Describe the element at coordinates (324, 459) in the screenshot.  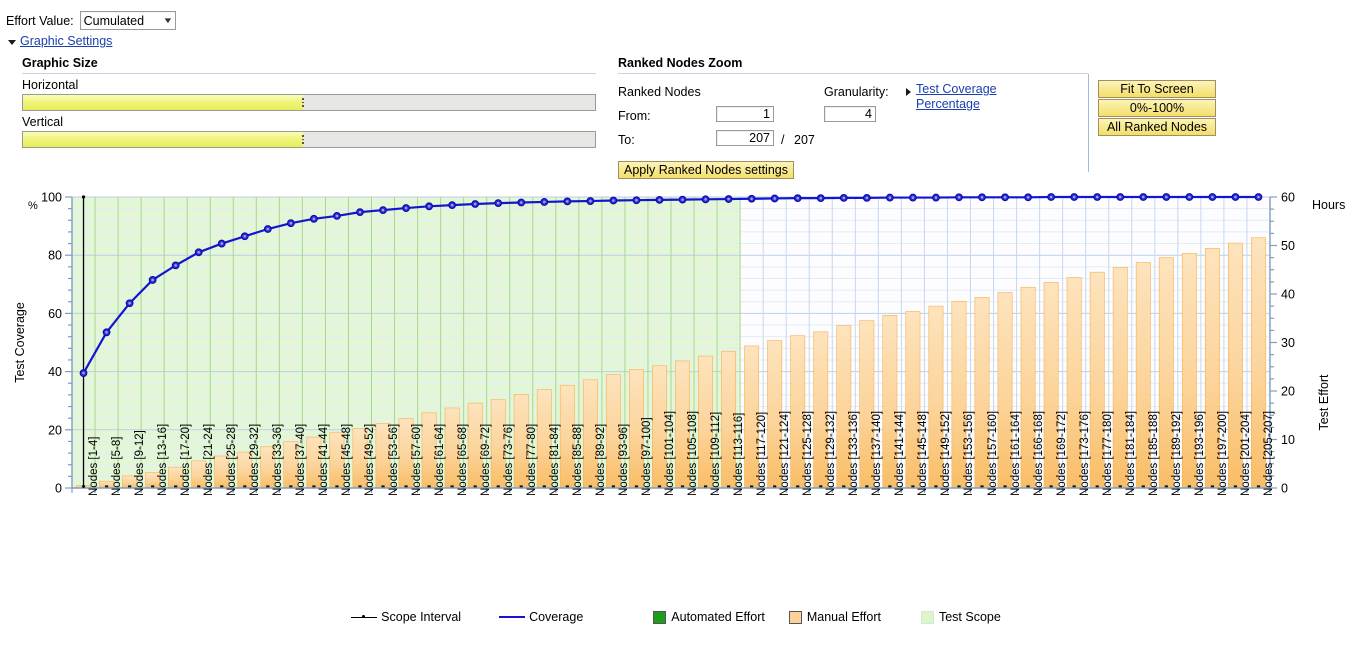
I see `x-axis-tick-label: Nodes [41-44]` at that location.